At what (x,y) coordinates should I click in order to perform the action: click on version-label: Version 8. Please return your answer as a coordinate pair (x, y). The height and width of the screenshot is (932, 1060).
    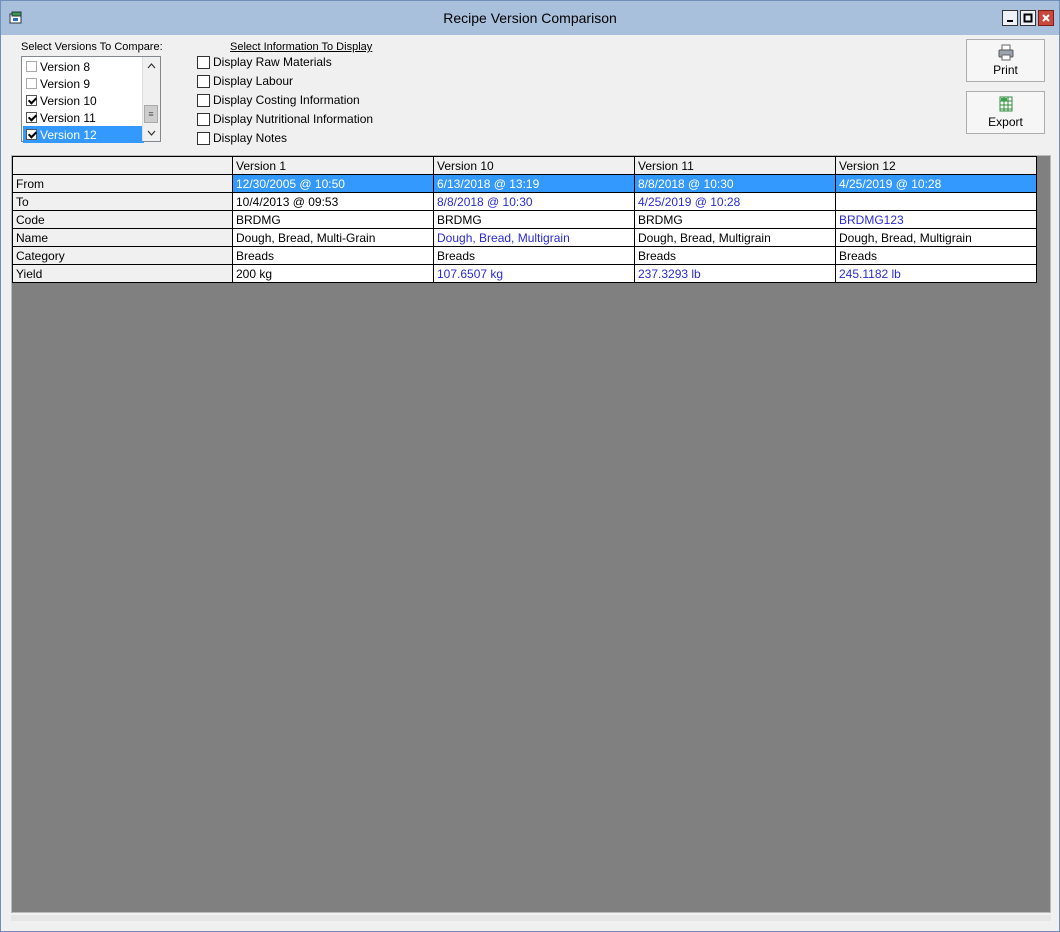
    Looking at the image, I should click on (65, 66).